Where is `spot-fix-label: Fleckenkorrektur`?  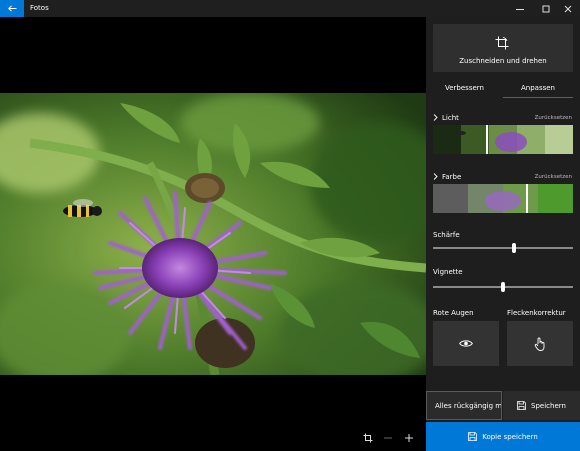
spot-fix-label: Fleckenkorrektur is located at coordinates (536, 313).